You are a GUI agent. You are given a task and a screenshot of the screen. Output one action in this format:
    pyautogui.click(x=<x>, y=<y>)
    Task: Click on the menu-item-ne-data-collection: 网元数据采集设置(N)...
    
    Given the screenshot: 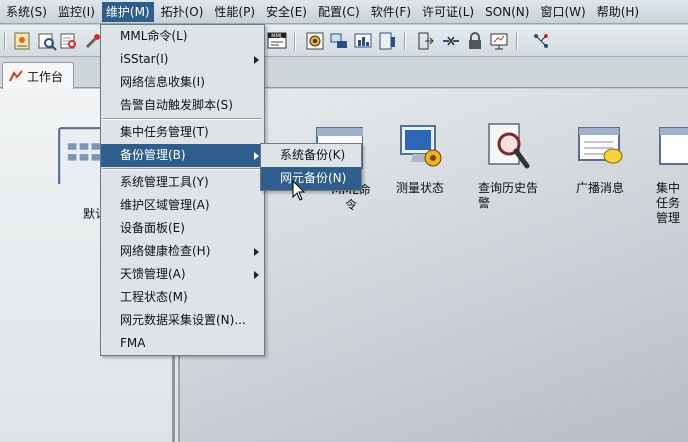 What is the action you would take?
    pyautogui.click(x=182, y=320)
    